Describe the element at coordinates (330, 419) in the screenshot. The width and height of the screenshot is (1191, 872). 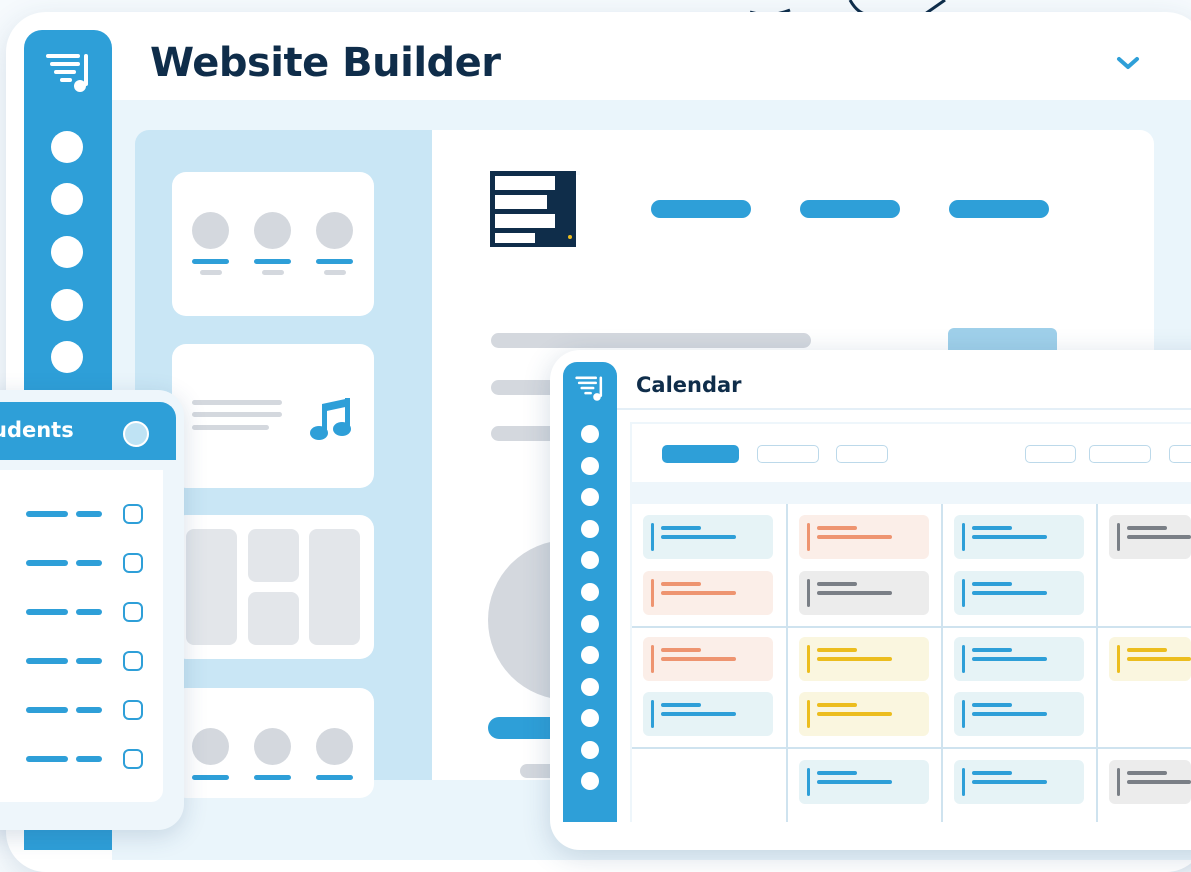
I see `music-note-icon` at that location.